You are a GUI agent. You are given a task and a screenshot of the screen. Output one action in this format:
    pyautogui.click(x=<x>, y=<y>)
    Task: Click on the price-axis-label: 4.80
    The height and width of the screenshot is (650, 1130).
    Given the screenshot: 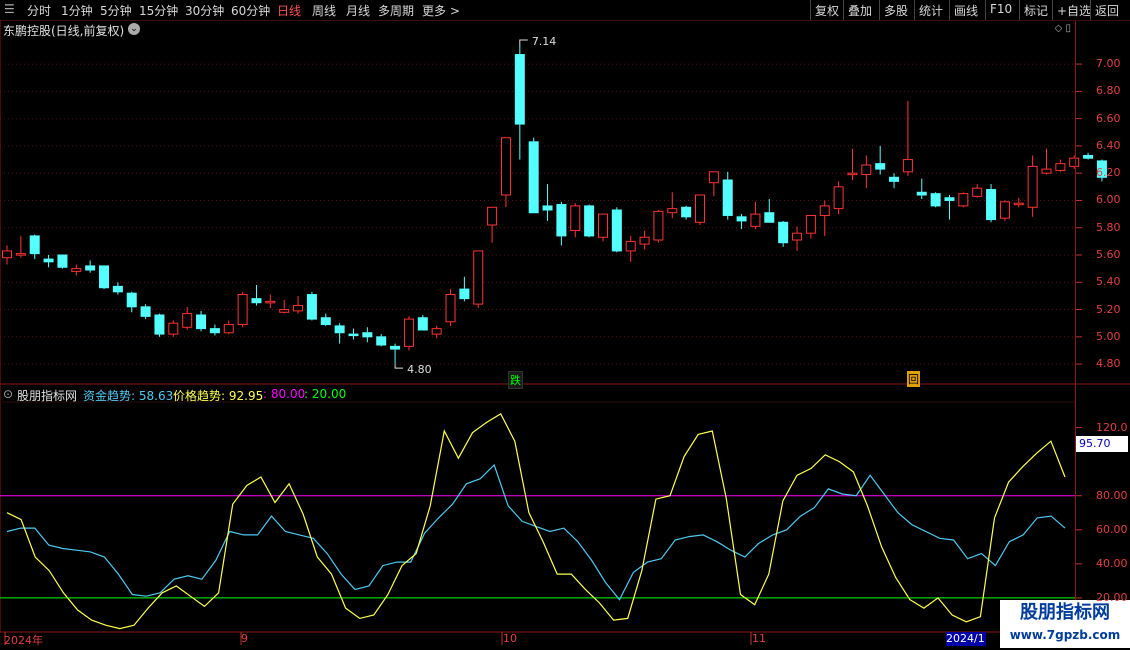 What is the action you would take?
    pyautogui.click(x=1108, y=364)
    